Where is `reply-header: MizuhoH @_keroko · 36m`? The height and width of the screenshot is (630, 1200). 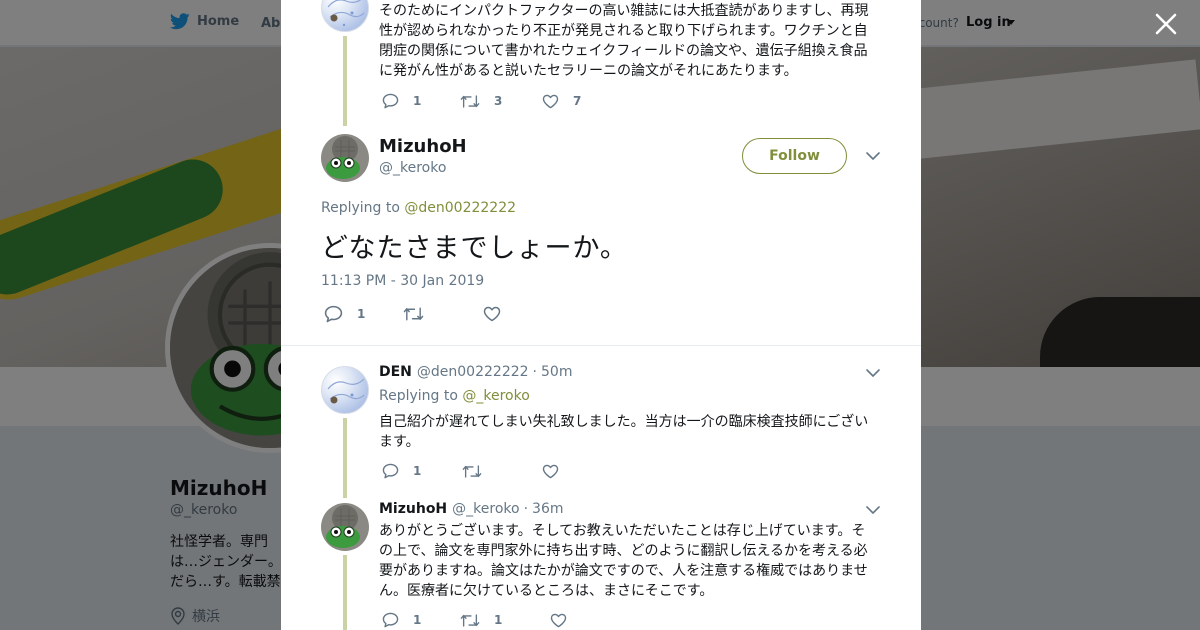
reply-header: MizuhoH @_keroko · 36m is located at coordinates (471, 509).